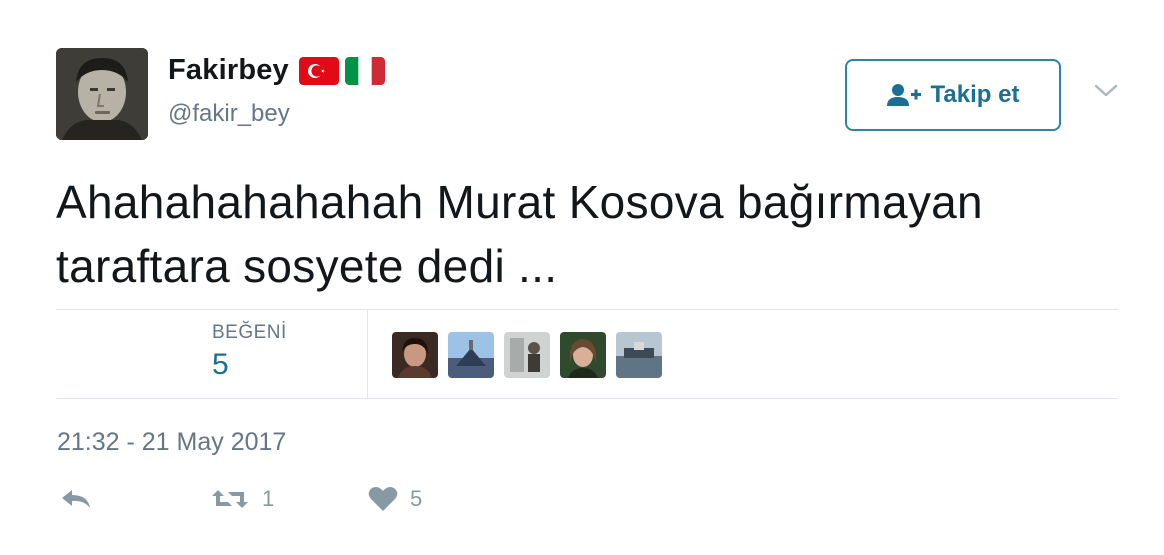 This screenshot has width=1164, height=555. Describe the element at coordinates (587, 398) in the screenshot. I see `divider-bottom` at that location.